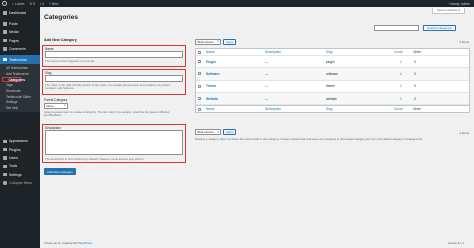 This screenshot has height=248, width=474. What do you see at coordinates (13, 23) in the screenshot?
I see `menu-label: Posts` at bounding box center [13, 23].